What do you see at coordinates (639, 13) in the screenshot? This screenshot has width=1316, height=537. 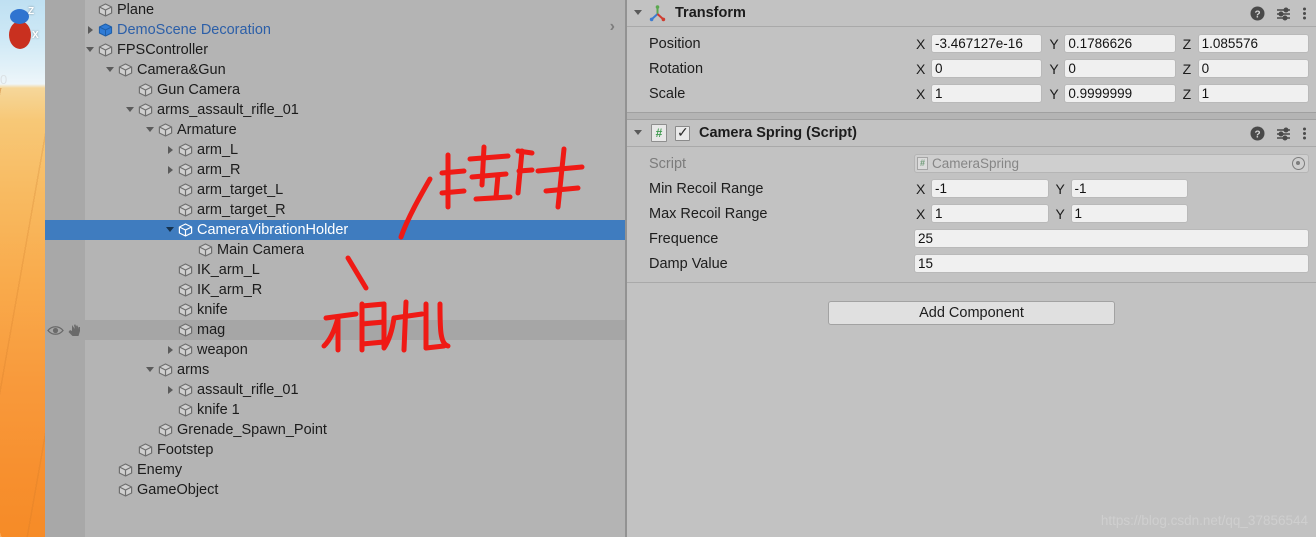 I see `transform-foldout-icon` at bounding box center [639, 13].